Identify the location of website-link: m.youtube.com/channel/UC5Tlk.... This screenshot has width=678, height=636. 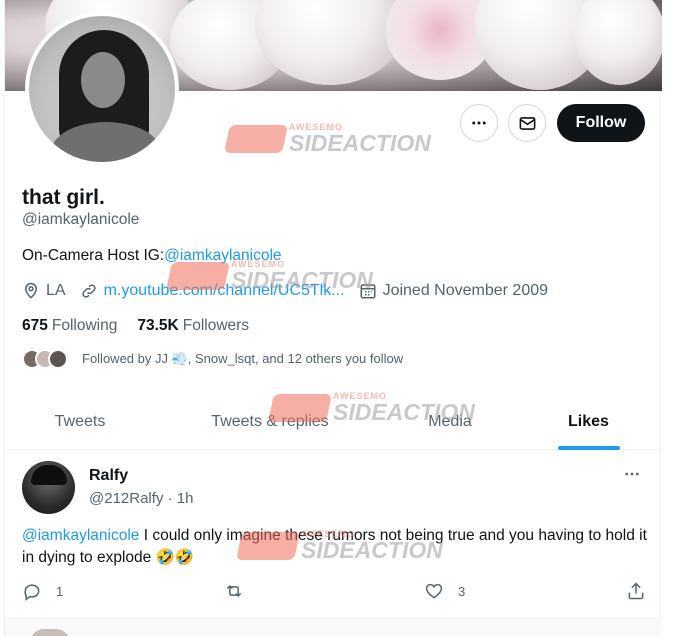
(224, 291).